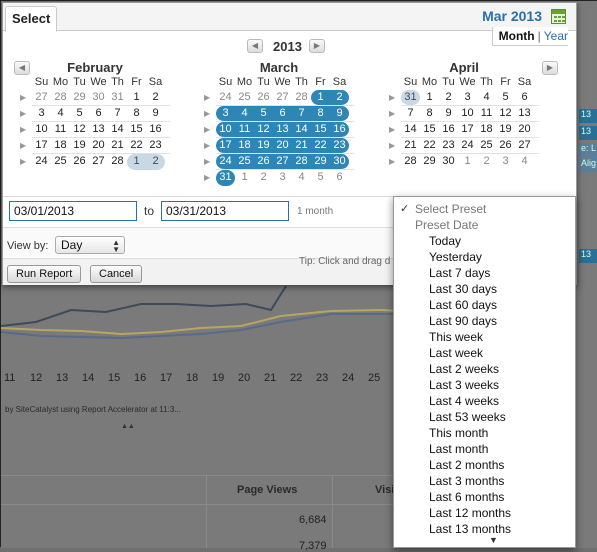 The height and width of the screenshot is (552, 597). I want to click on week-row: ▶ 28 29 30 1 2 3 4, so click(464, 162).